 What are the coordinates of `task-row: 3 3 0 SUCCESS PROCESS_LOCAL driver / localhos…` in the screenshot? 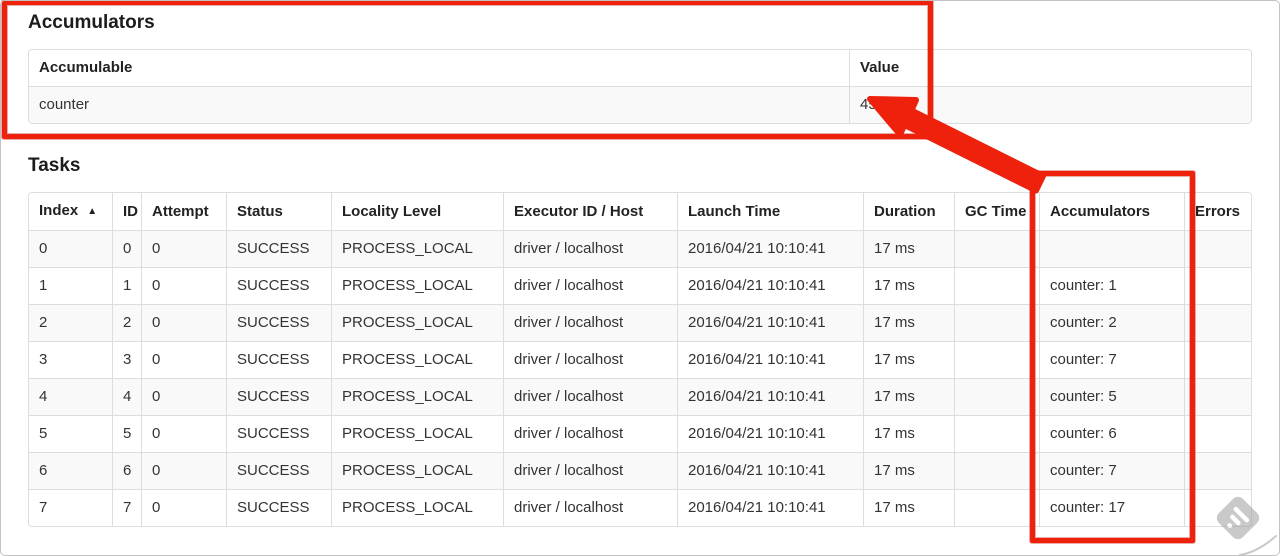 It's located at (640, 359).